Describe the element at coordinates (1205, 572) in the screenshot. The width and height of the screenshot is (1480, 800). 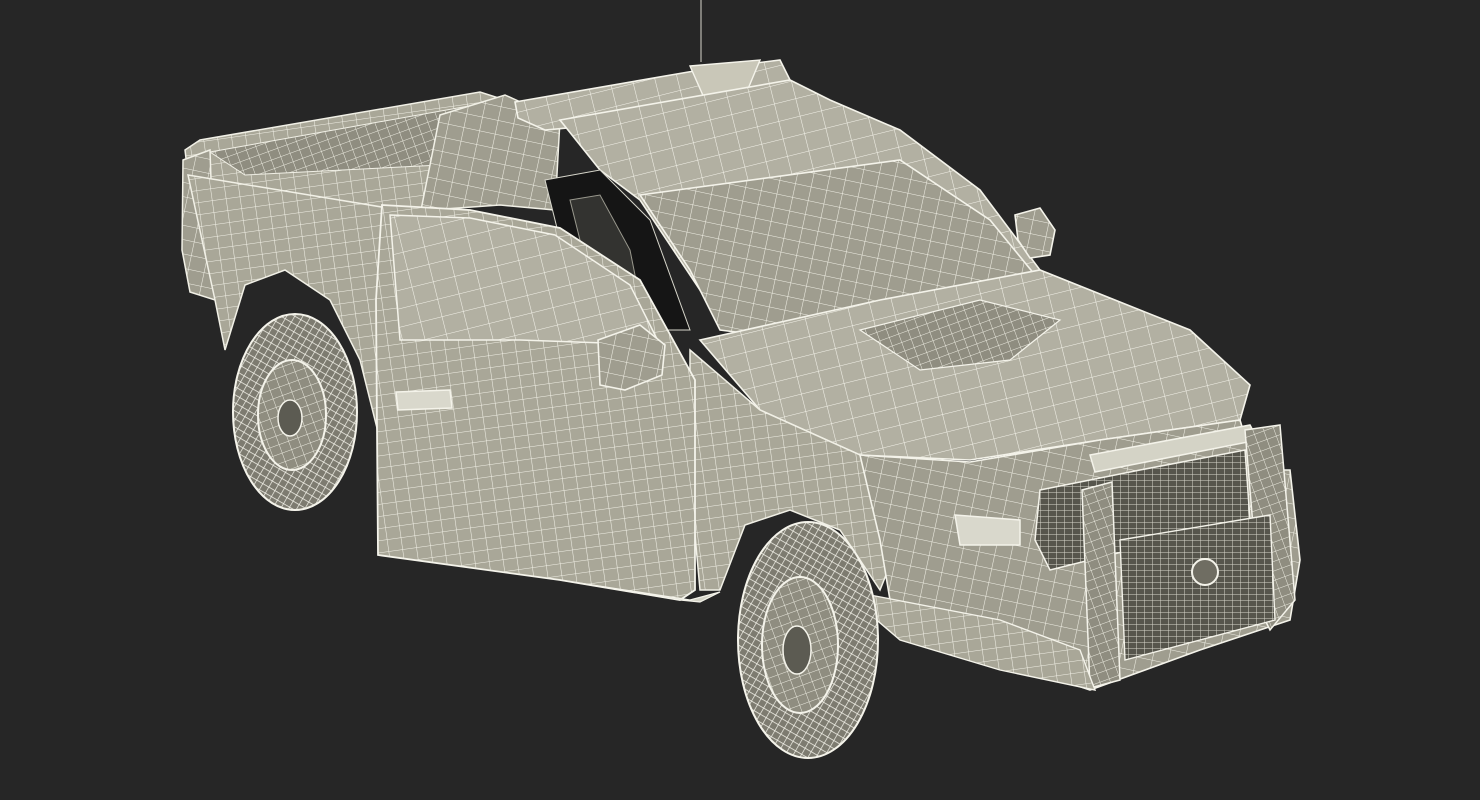
I see `front-emblem` at that location.